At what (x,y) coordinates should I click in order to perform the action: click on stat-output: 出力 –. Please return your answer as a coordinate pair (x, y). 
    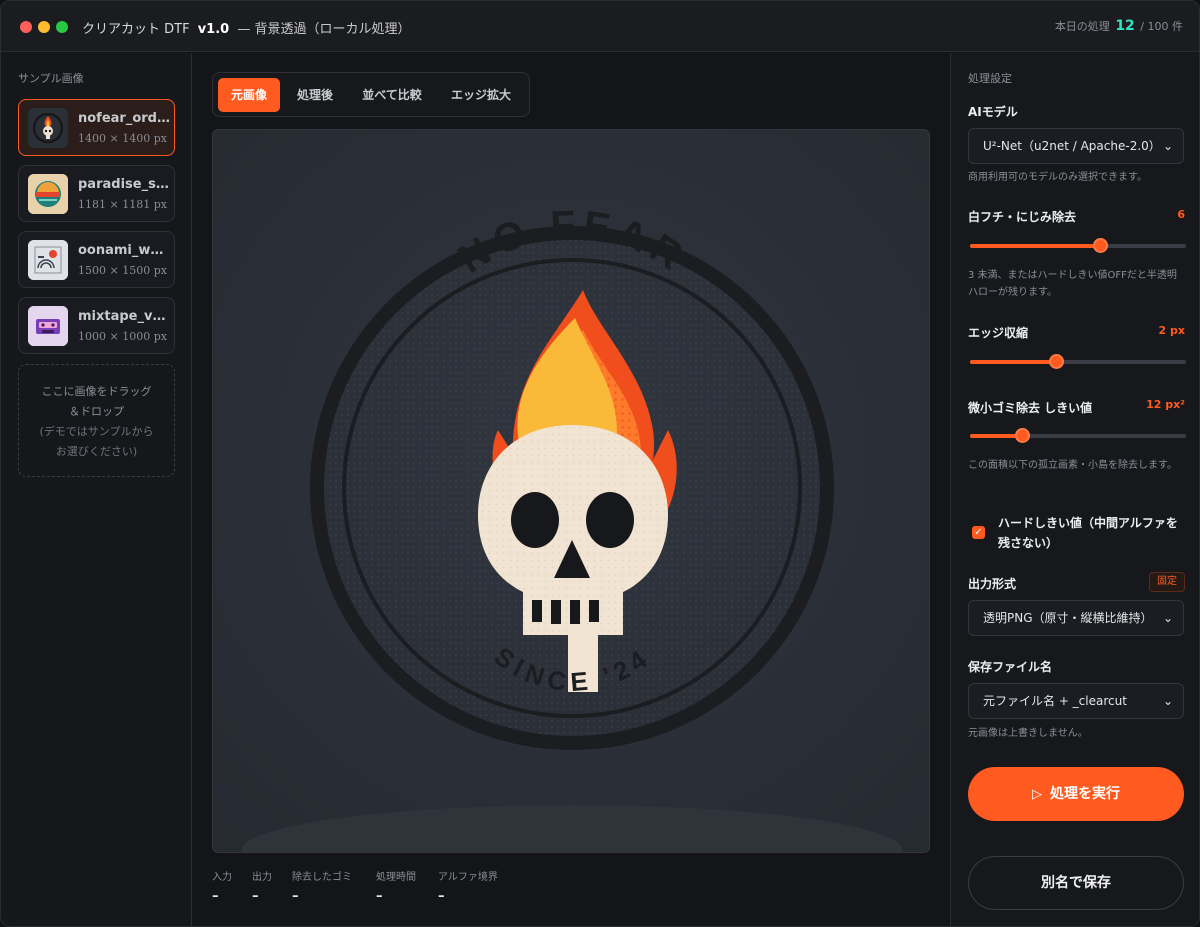
    Looking at the image, I should click on (262, 886).